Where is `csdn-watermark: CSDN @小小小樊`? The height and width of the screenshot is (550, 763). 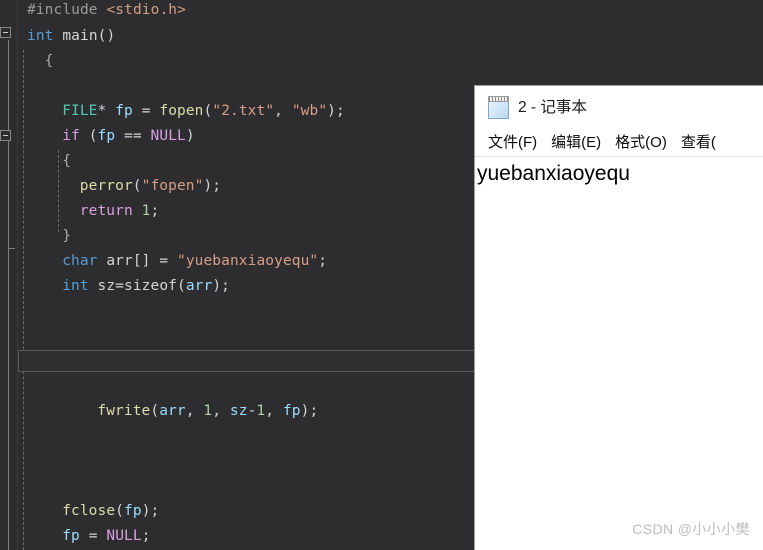 csdn-watermark: CSDN @小小小樊 is located at coordinates (691, 529).